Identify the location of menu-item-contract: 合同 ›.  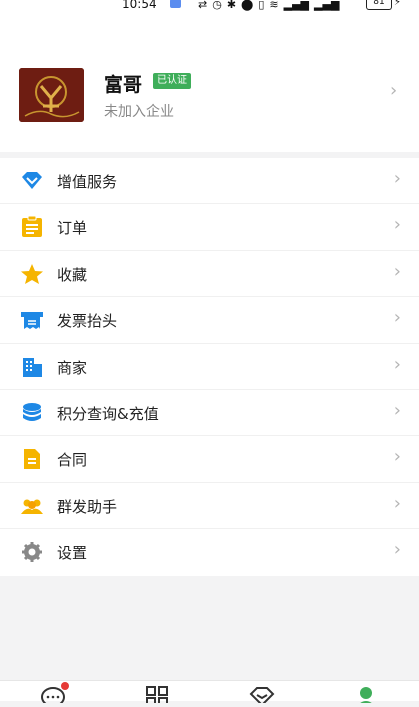
(209, 459).